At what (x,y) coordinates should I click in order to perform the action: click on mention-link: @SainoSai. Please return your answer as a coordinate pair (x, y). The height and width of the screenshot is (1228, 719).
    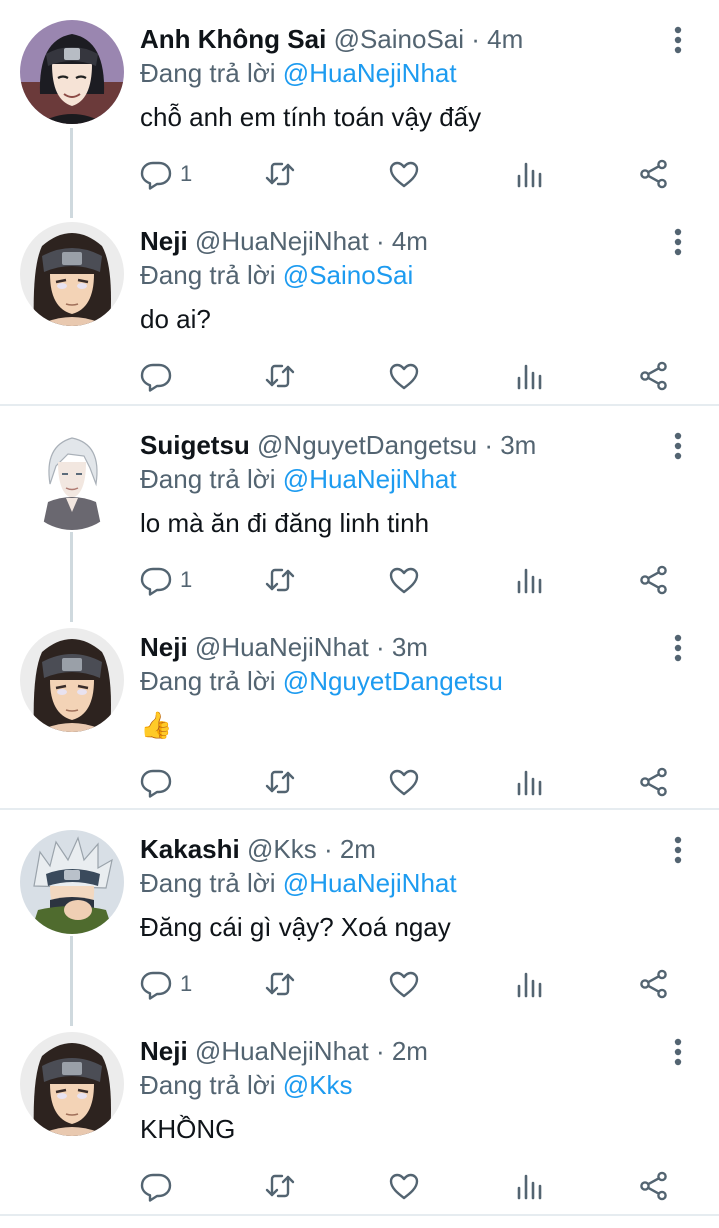
    Looking at the image, I should click on (348, 275).